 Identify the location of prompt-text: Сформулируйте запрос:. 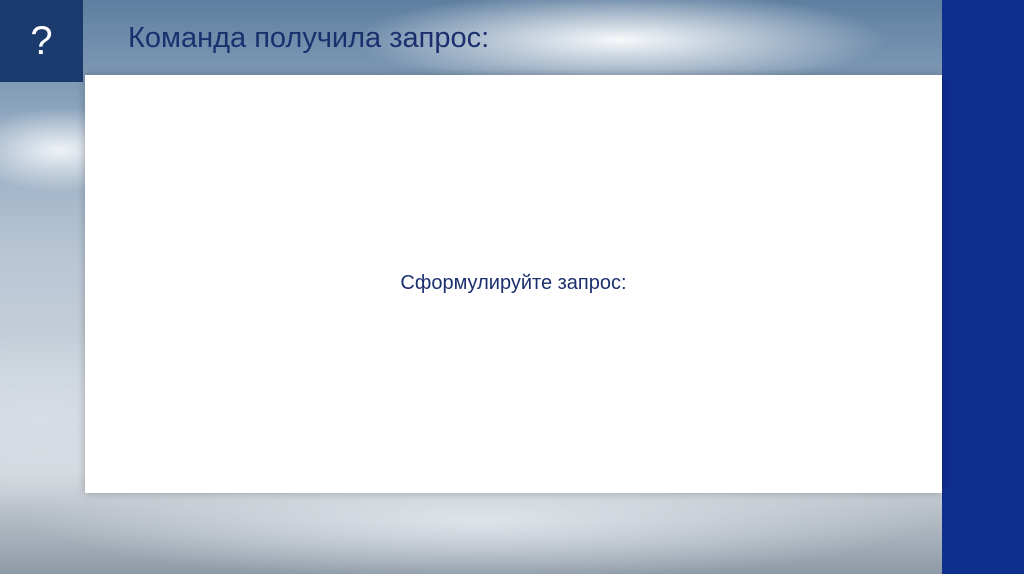
(513, 283).